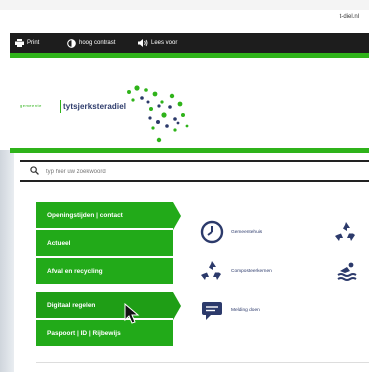  I want to click on high-contrast-label: hoog contrast, so click(97, 43).